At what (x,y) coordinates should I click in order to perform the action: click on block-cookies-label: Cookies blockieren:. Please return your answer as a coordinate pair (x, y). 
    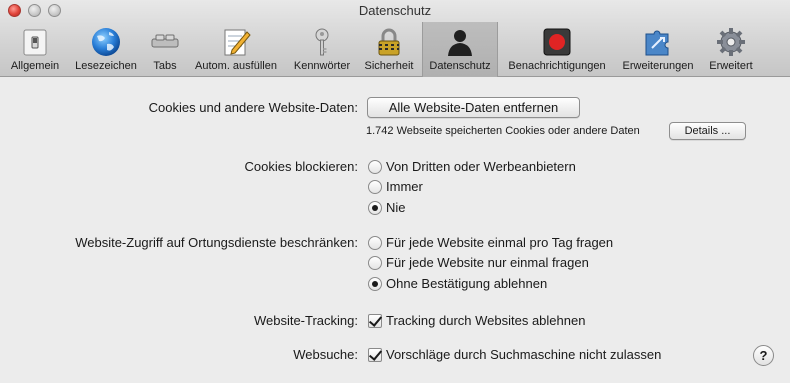
    Looking at the image, I should click on (301, 166).